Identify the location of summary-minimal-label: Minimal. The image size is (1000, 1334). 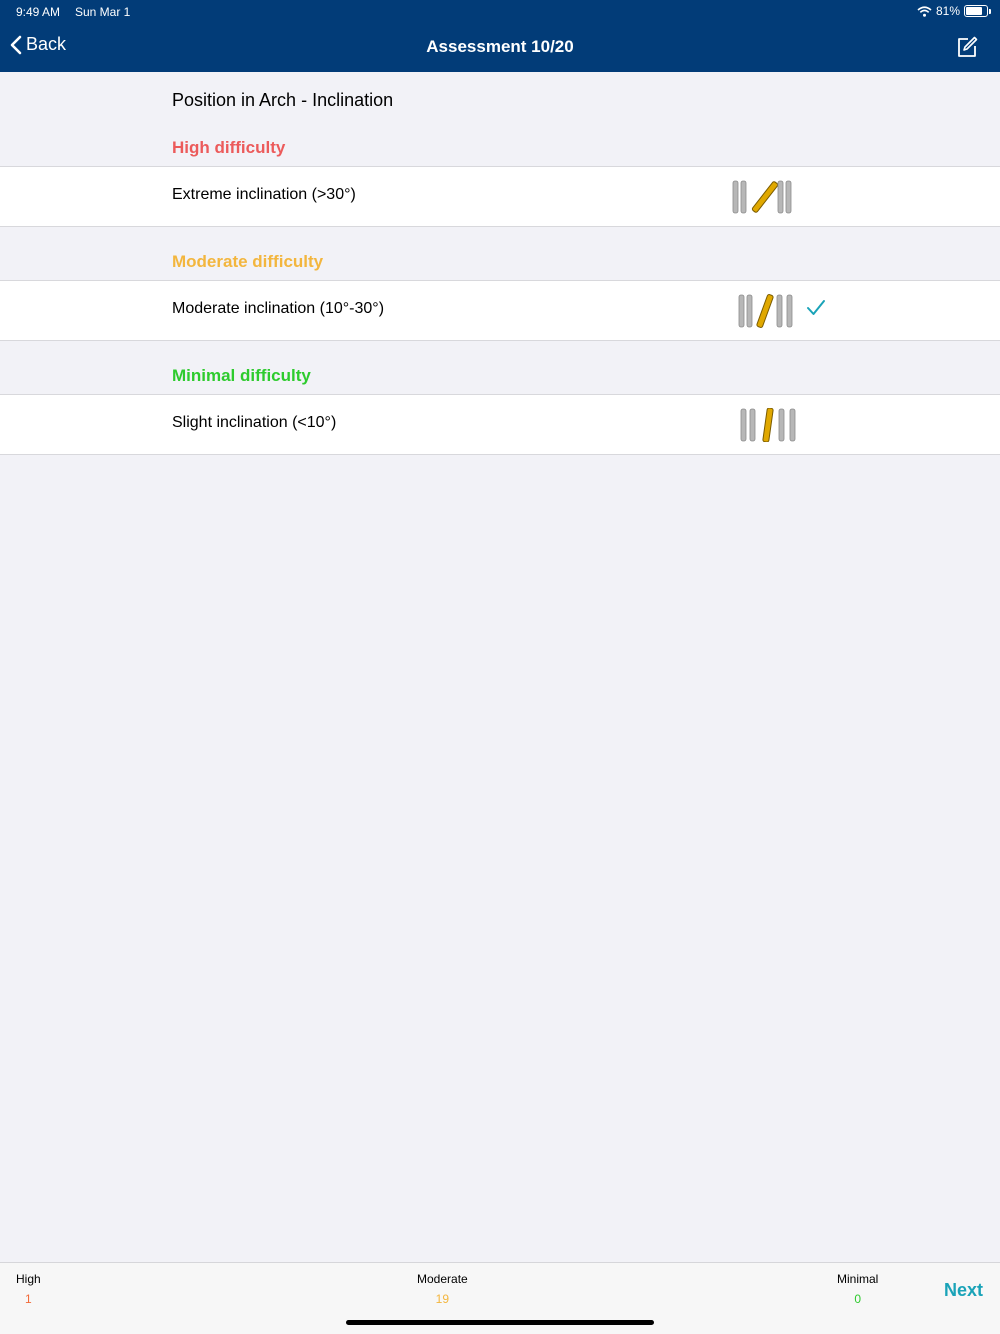
(858, 1279).